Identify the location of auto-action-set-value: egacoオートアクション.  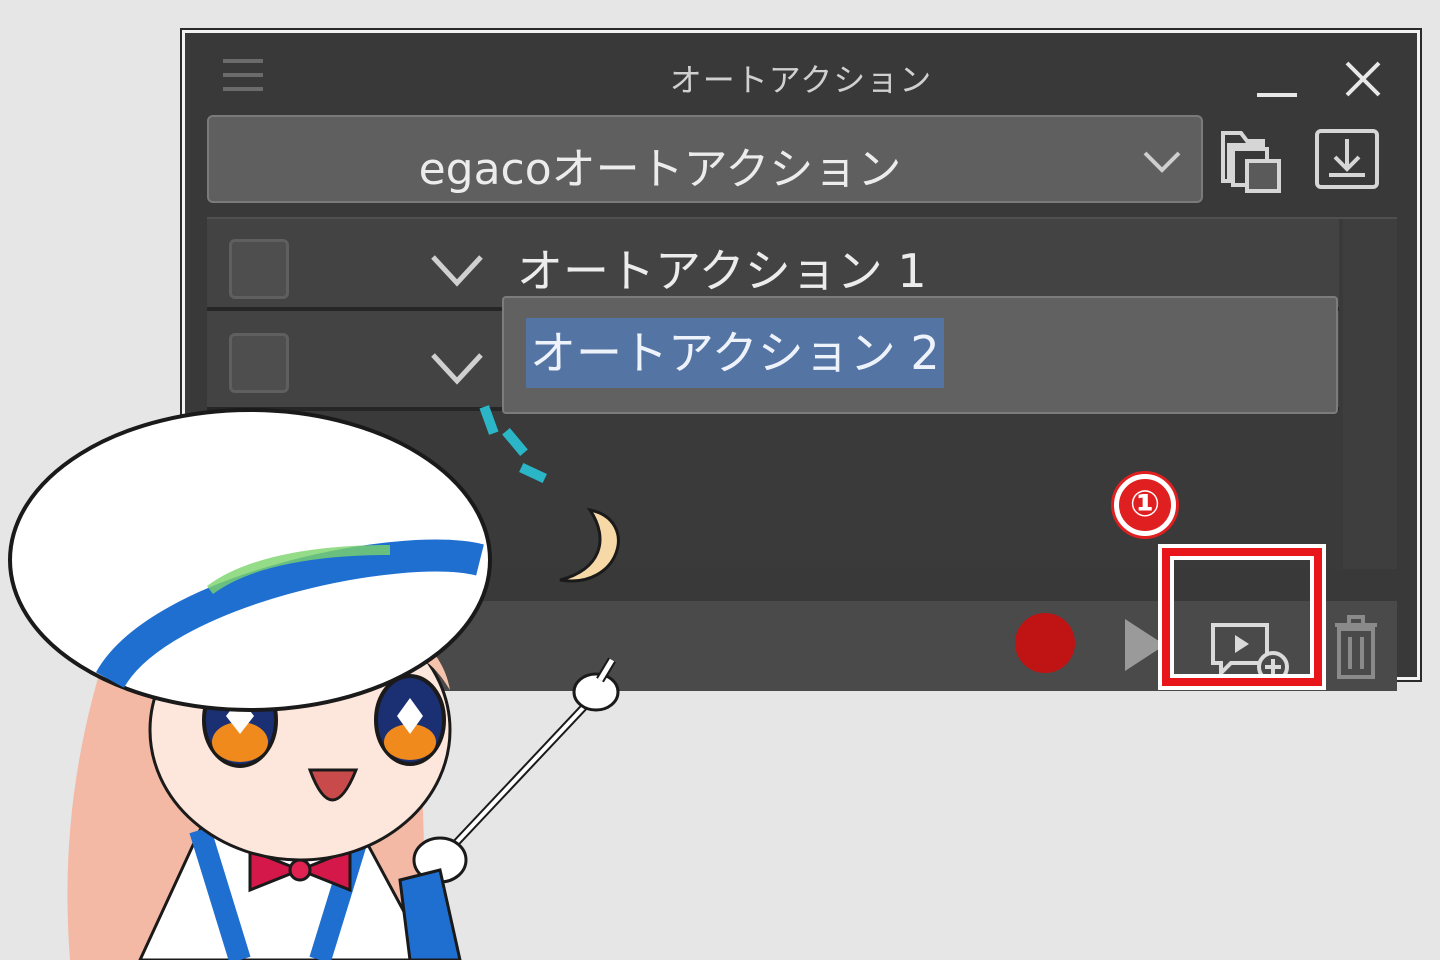
(660, 169).